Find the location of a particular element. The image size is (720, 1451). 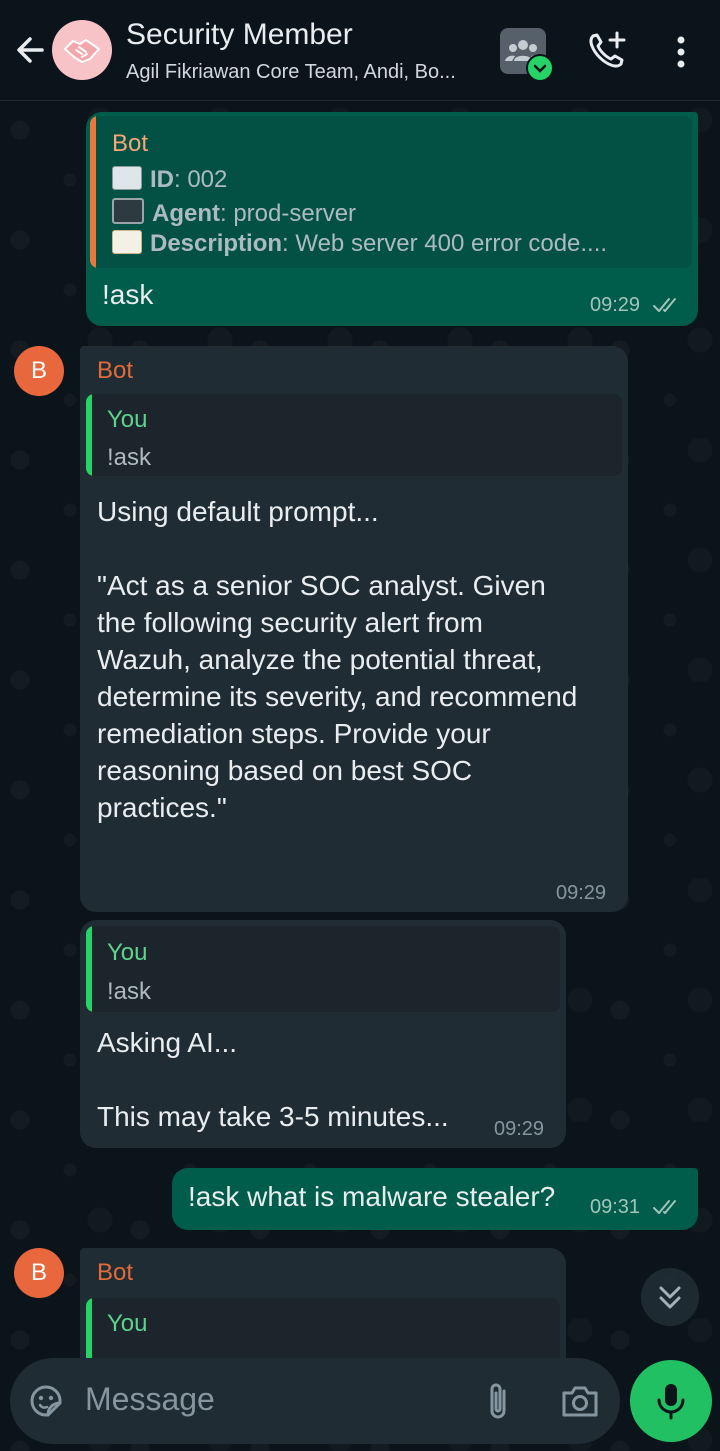

add-call-icon is located at coordinates (607, 51).